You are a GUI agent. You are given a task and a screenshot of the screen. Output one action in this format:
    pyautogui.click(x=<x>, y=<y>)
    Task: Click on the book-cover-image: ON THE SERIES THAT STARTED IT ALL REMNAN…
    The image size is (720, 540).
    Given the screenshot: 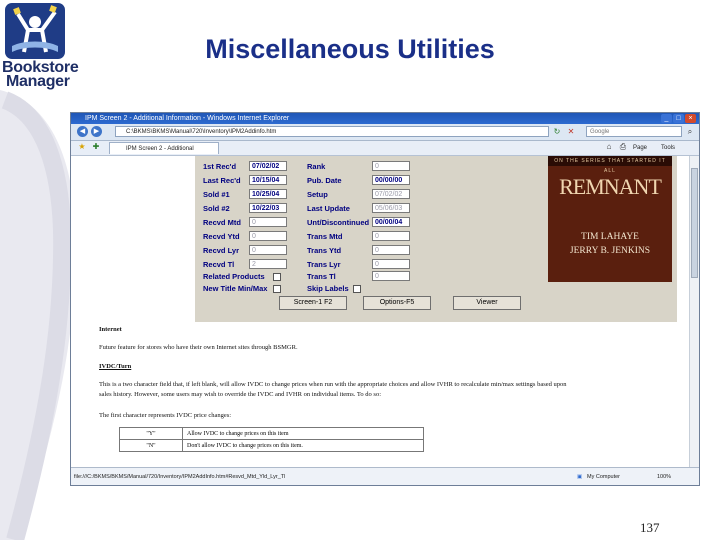 What is the action you would take?
    pyautogui.click(x=610, y=219)
    